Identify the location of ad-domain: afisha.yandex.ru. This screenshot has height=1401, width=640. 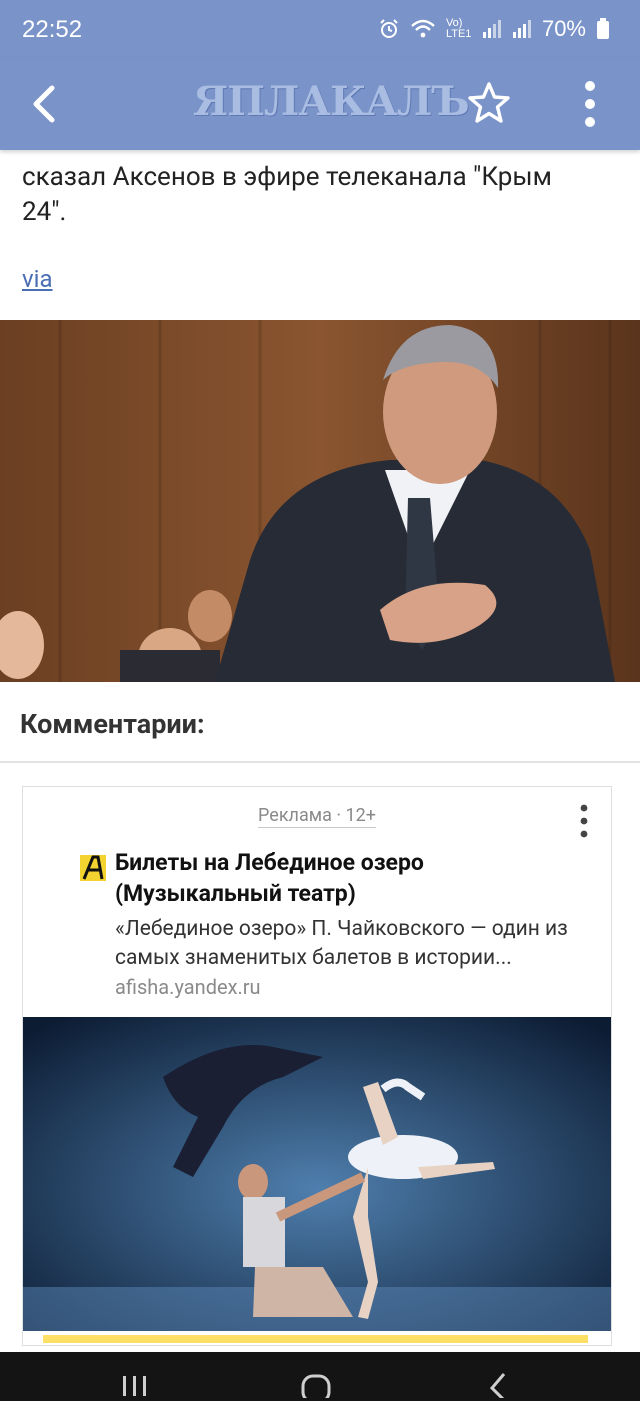
(188, 987).